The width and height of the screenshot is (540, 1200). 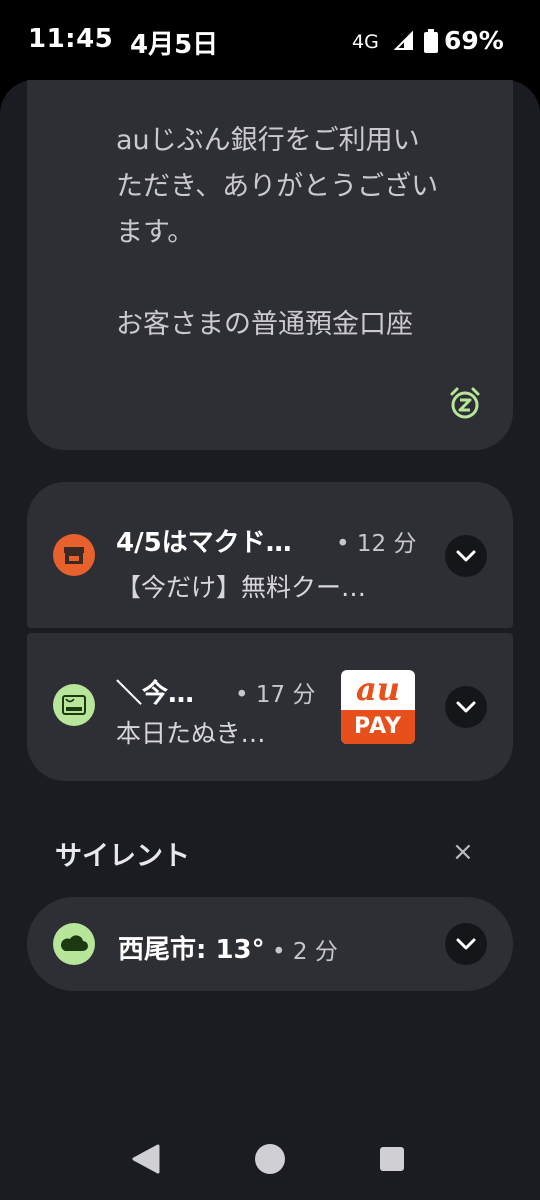 What do you see at coordinates (431, 41) in the screenshot?
I see `battery-icon` at bounding box center [431, 41].